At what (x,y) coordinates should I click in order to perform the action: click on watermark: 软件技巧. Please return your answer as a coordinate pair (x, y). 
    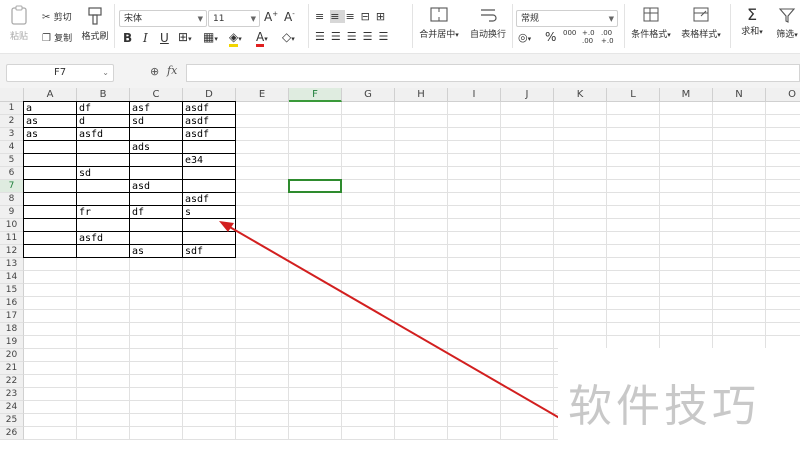
    Looking at the image, I should click on (679, 405).